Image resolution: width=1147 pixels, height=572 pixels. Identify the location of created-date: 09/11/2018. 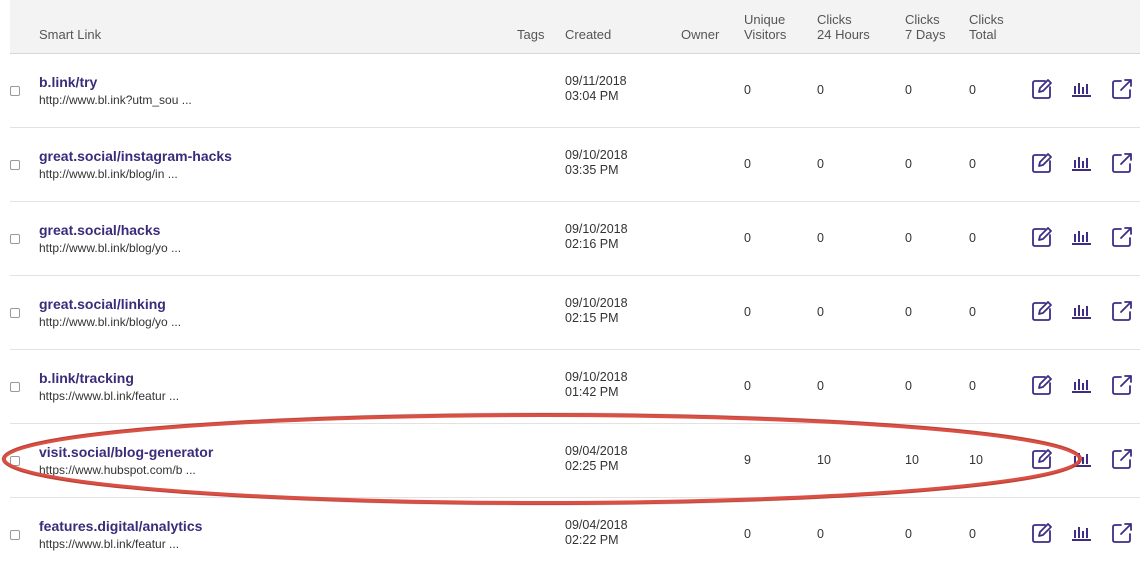
(596, 81).